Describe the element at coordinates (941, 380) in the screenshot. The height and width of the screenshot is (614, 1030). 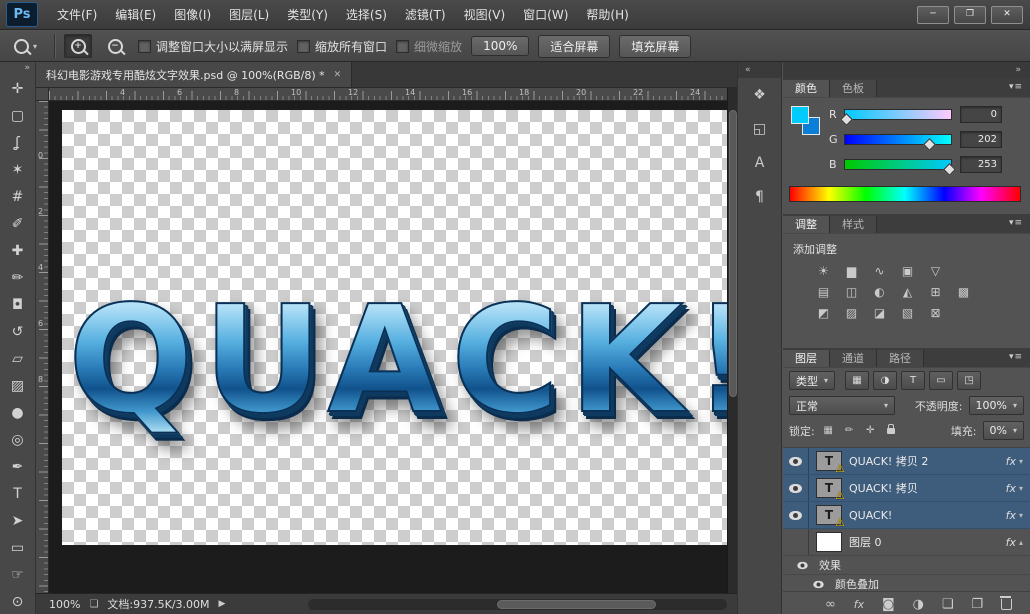
I see `filter-shape-icon: ▭` at that location.